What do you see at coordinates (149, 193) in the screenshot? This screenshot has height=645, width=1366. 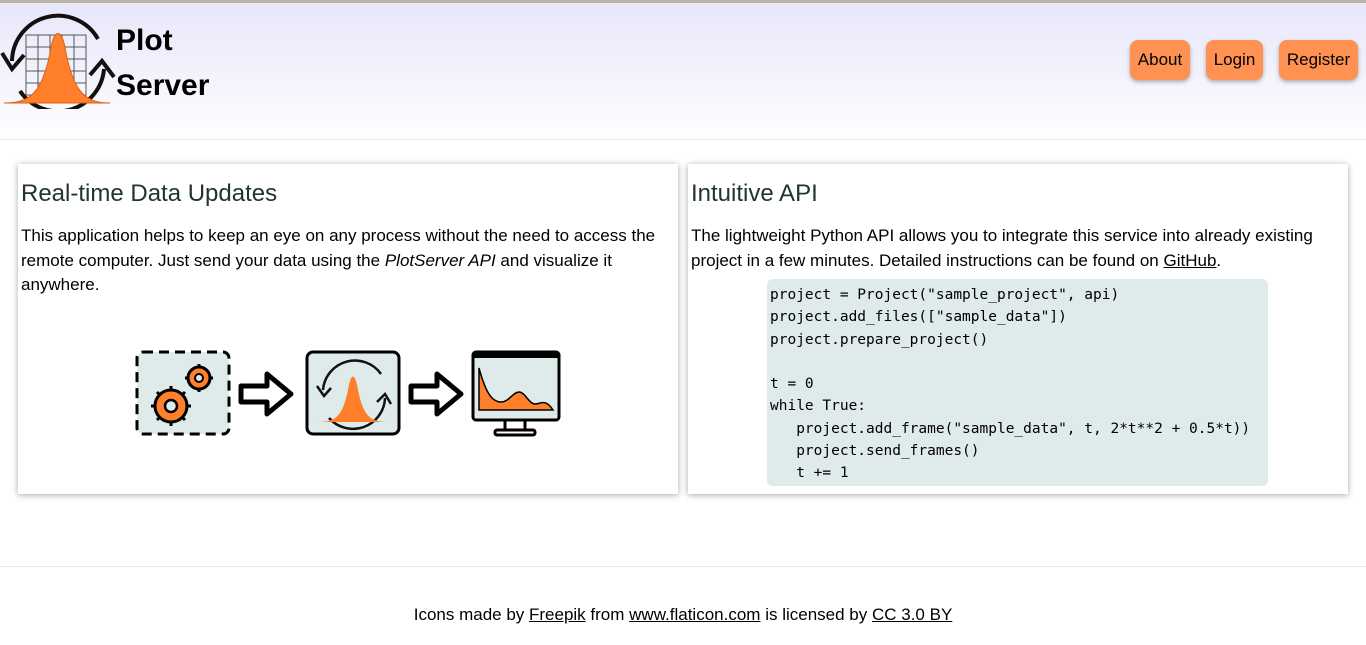 I see `card-title: Real-time Data Updates` at bounding box center [149, 193].